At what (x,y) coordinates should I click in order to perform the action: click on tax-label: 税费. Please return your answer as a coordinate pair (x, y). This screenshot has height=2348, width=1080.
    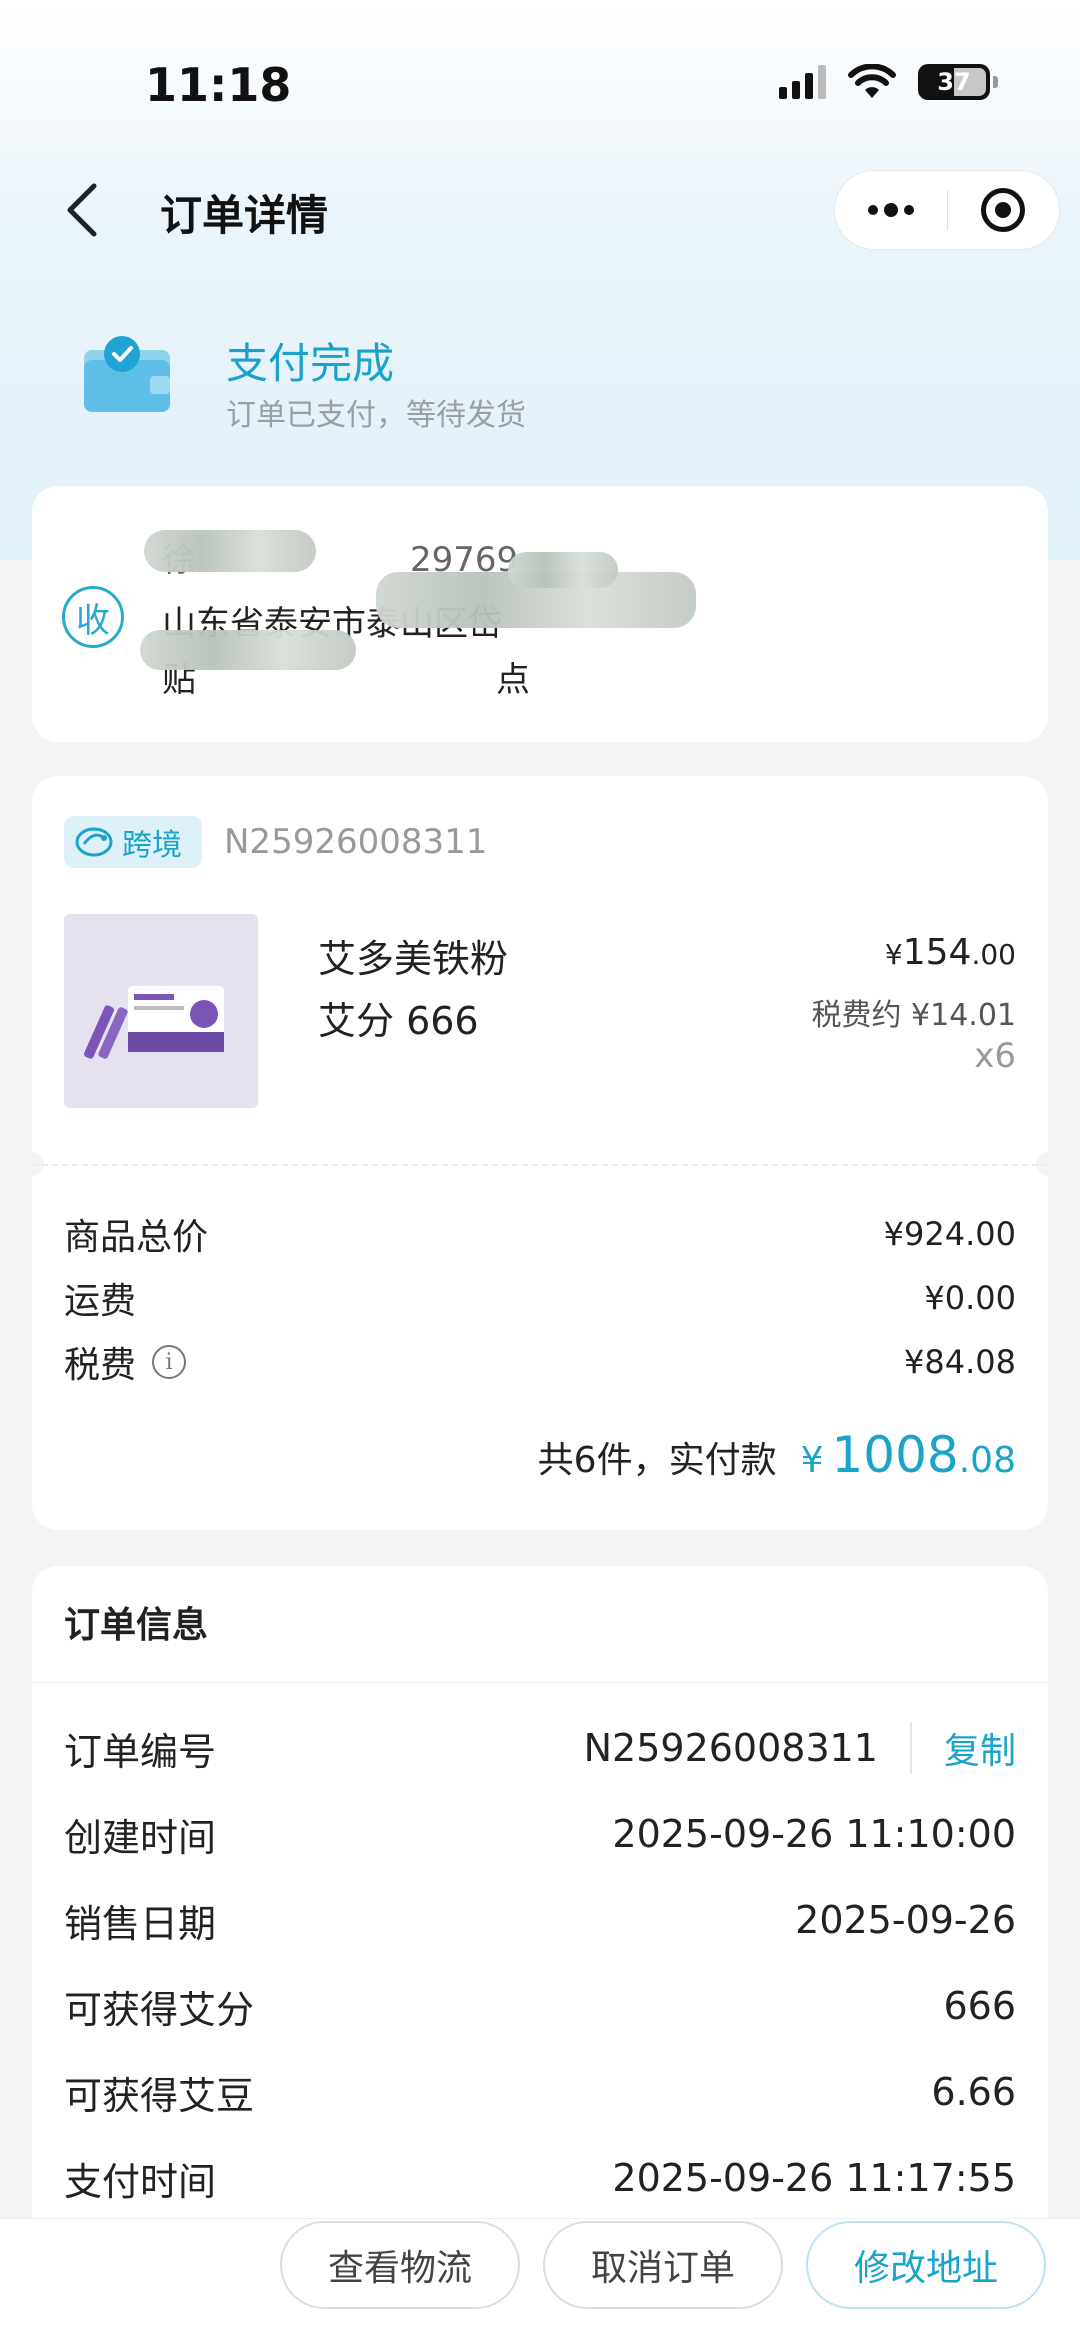
    Looking at the image, I should click on (100, 1365).